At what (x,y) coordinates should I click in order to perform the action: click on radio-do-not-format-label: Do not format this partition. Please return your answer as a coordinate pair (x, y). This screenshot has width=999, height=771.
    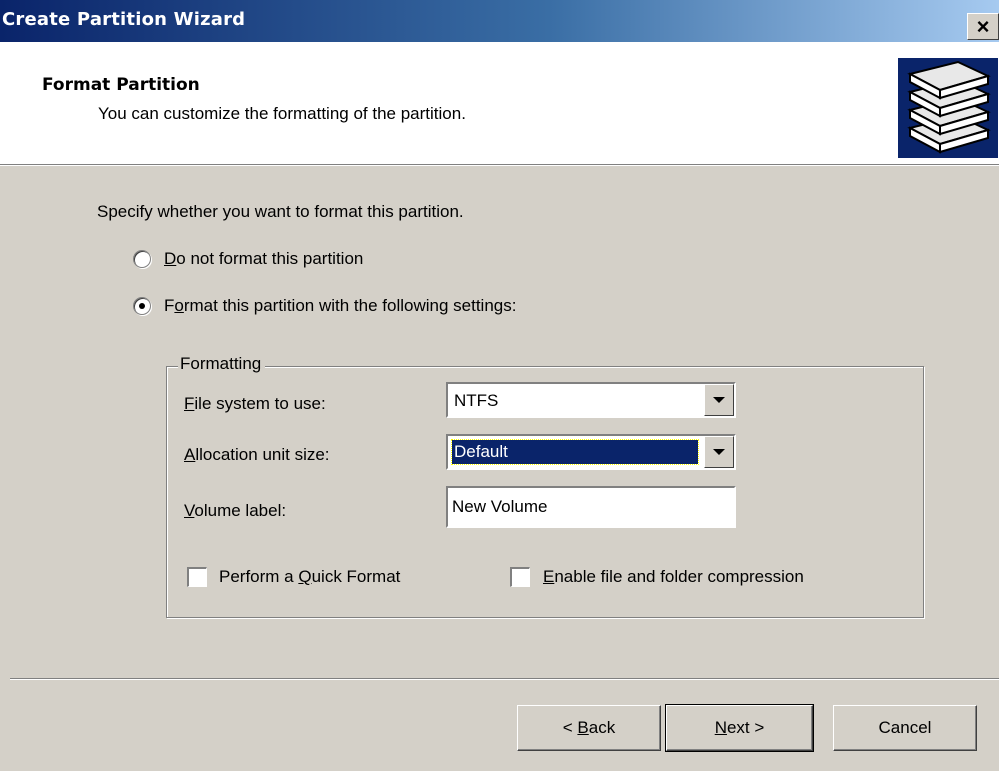
    Looking at the image, I should click on (263, 259).